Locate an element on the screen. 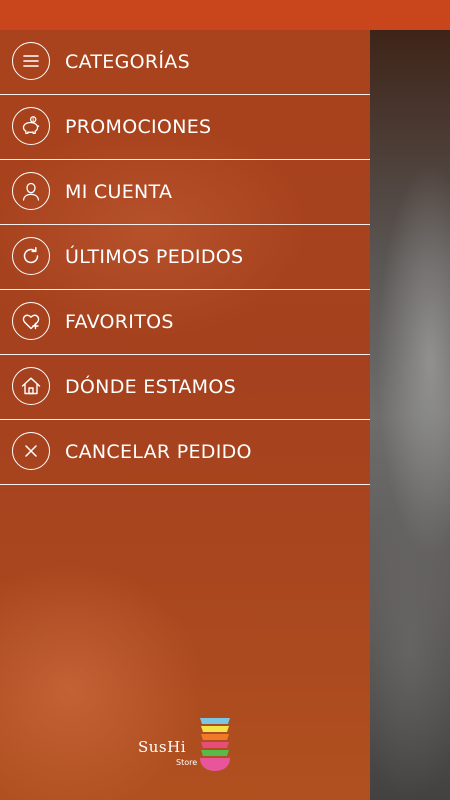  menu-item-mi-cuenta: MI CUENTA is located at coordinates (185, 192).